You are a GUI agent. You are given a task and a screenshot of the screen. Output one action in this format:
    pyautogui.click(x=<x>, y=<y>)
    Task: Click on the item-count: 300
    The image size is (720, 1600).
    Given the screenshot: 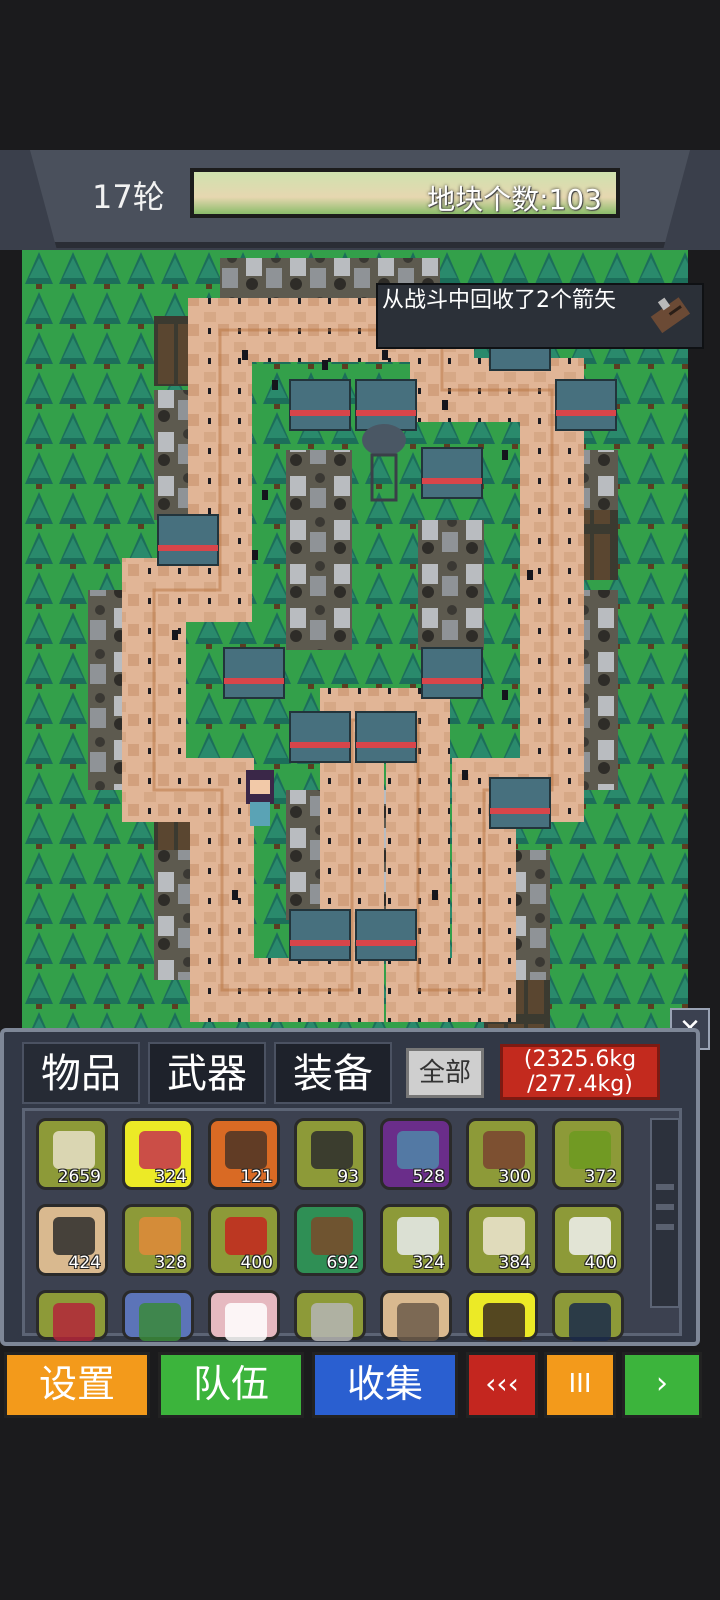 What is the action you would take?
    pyautogui.click(x=514, y=1177)
    